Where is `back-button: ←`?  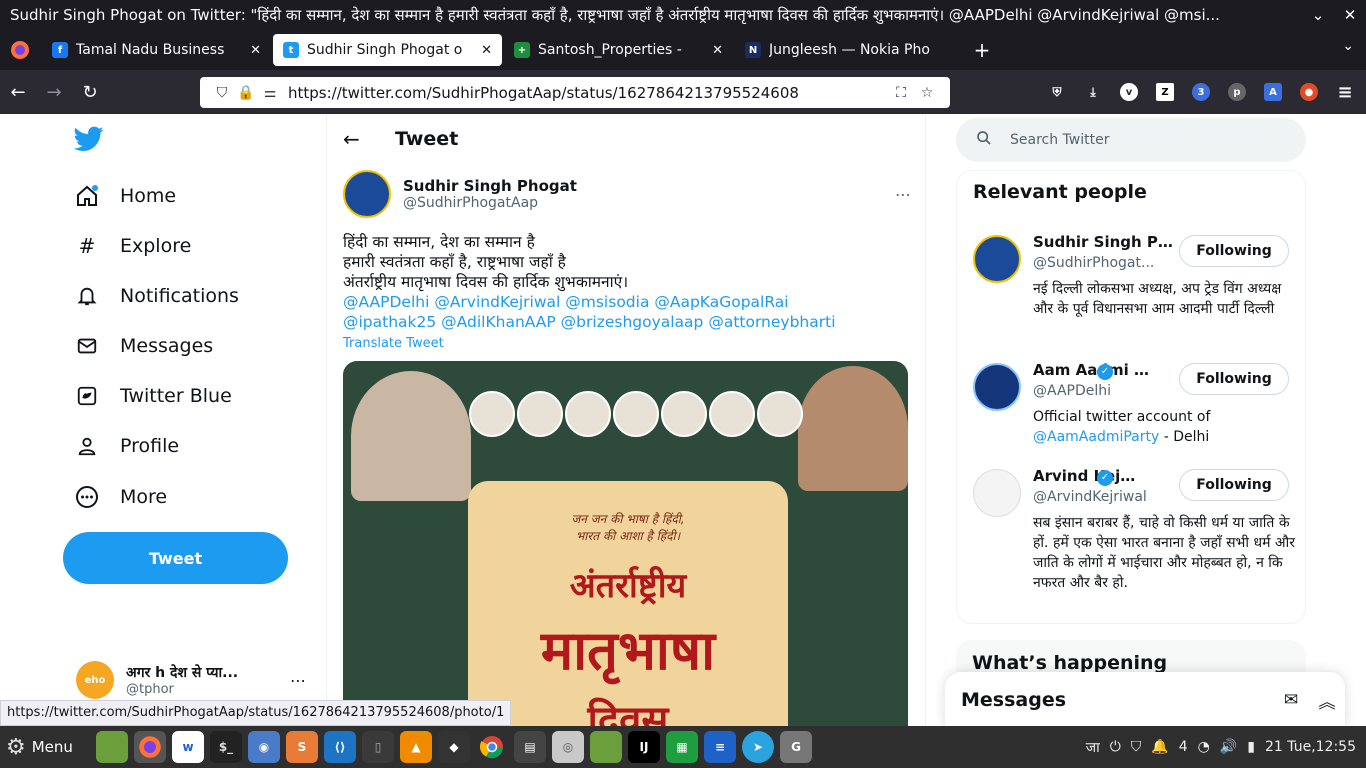 back-button: ← is located at coordinates (18, 92).